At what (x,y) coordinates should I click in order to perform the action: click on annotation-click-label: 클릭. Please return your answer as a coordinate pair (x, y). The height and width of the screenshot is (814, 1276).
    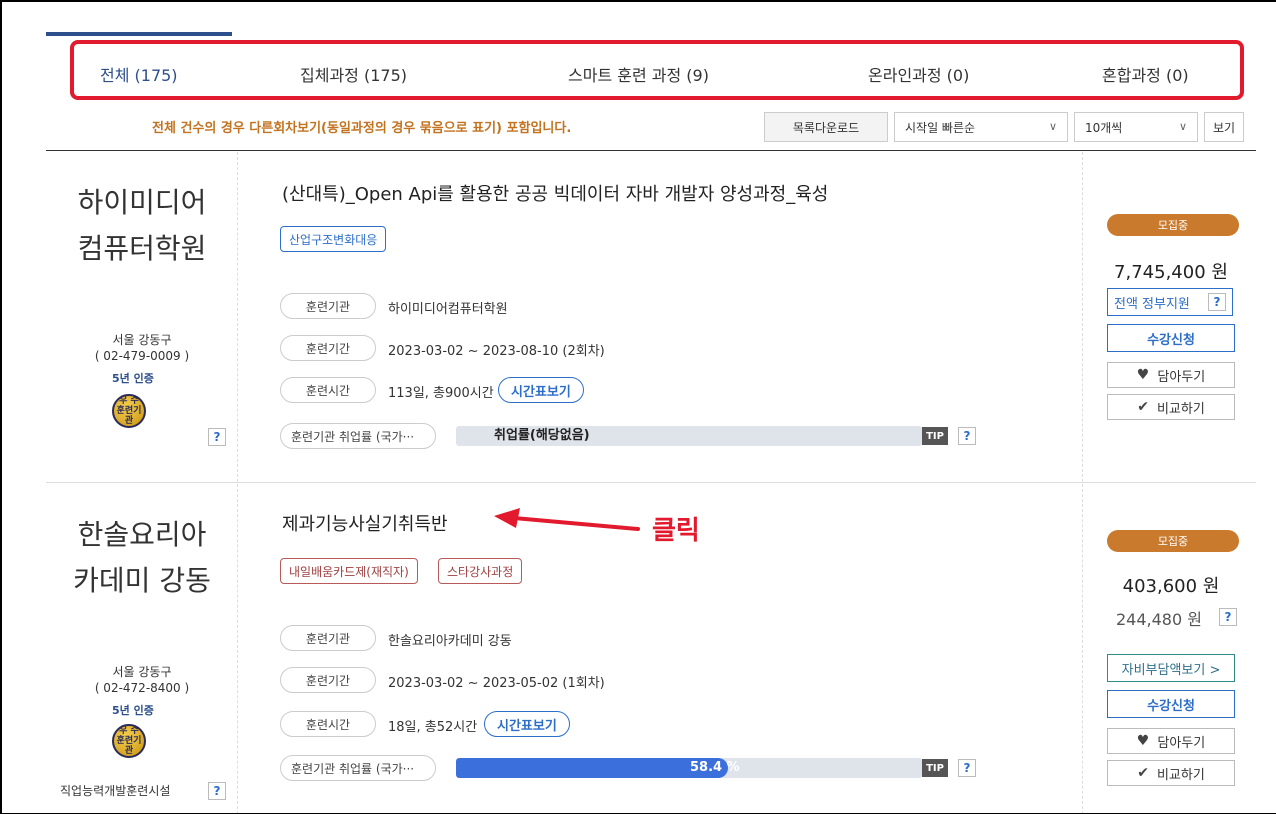
    Looking at the image, I should click on (676, 531).